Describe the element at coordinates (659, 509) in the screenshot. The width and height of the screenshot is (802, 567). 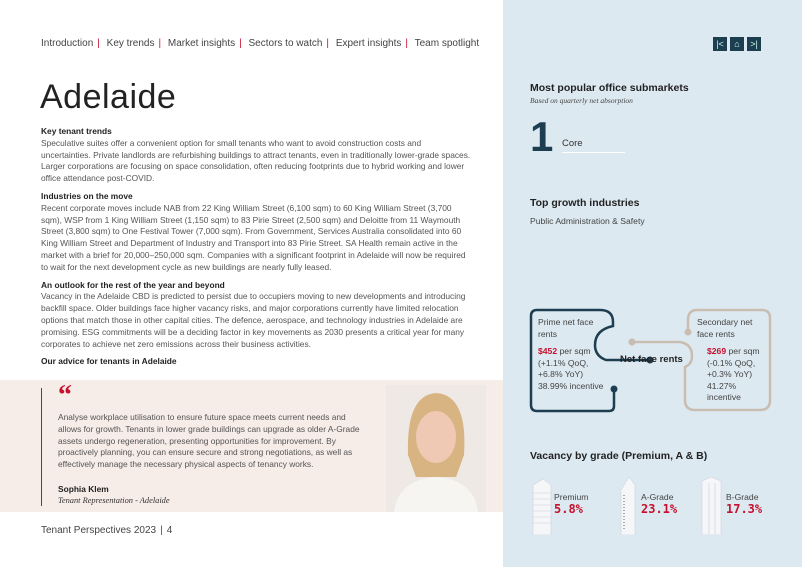
I see `vacancy-value-a-grade: 23.1%` at that location.